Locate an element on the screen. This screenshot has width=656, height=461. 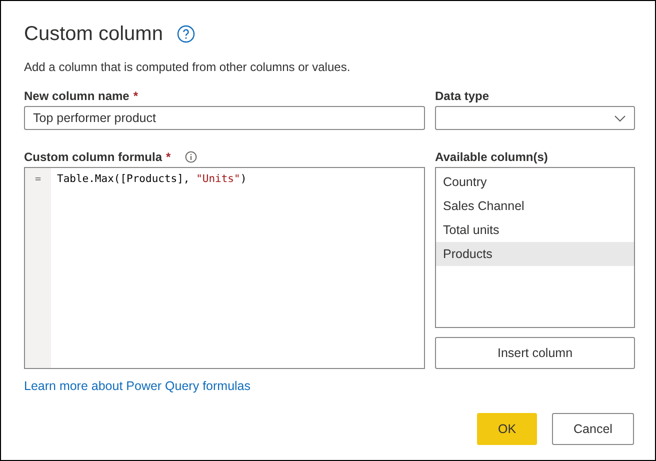
list-item: Sales Channel is located at coordinates (535, 206).